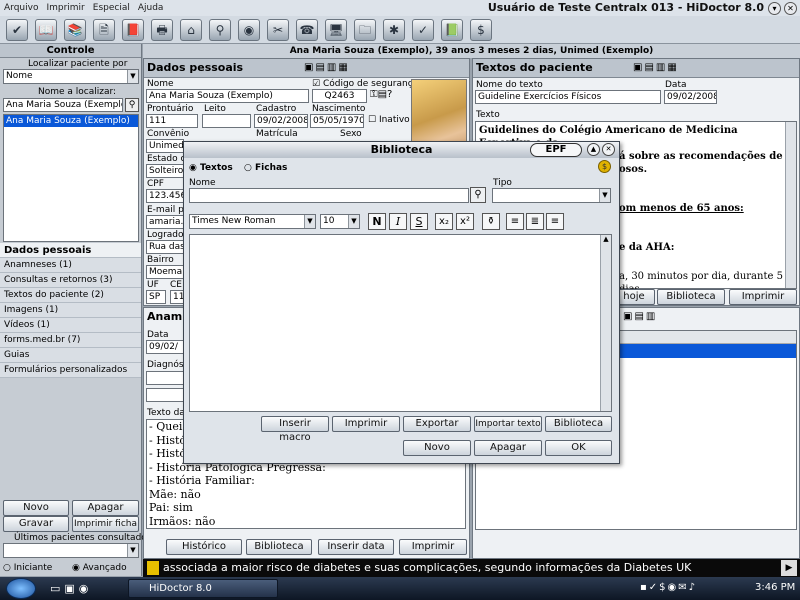  I want to click on checkmark-circle-icon: ✓, so click(423, 29).